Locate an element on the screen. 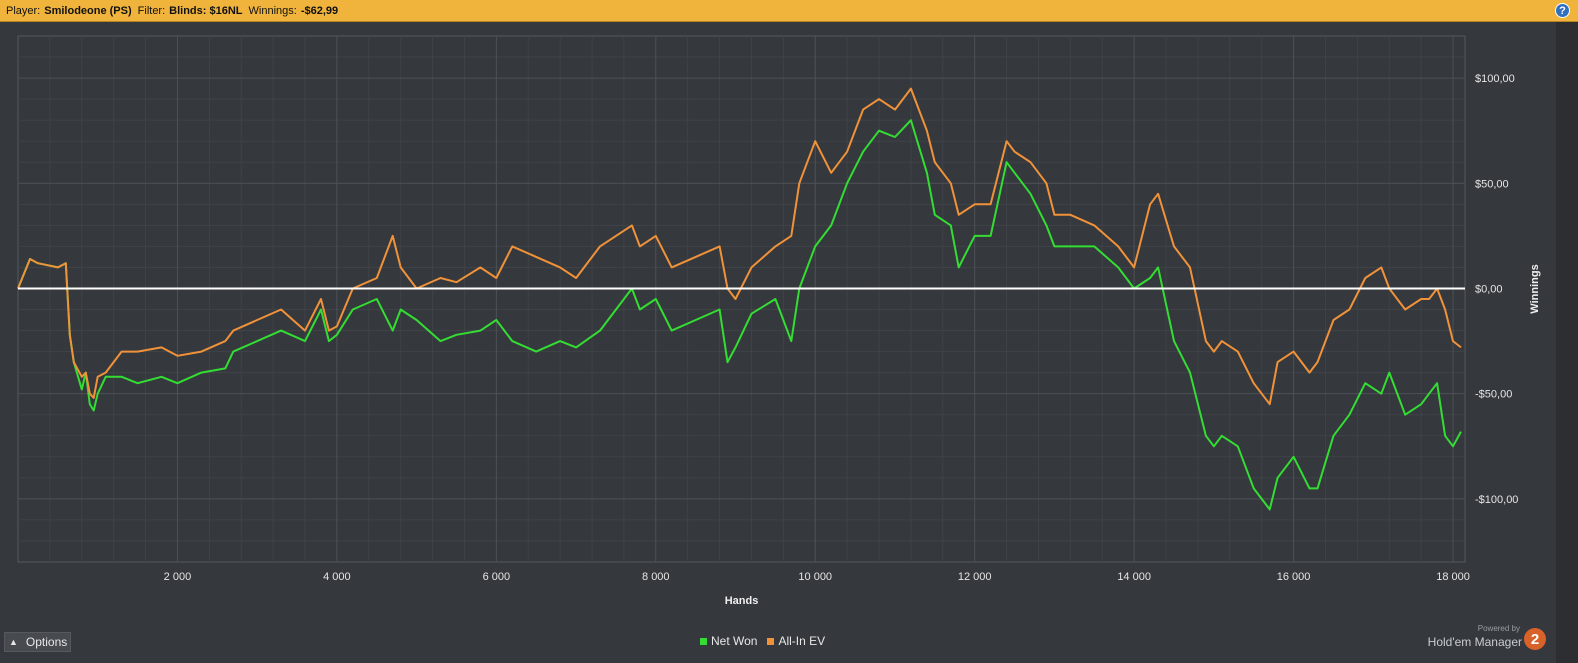 The height and width of the screenshot is (663, 1578). brand-name: Hold'em Manager is located at coordinates (1474, 642).